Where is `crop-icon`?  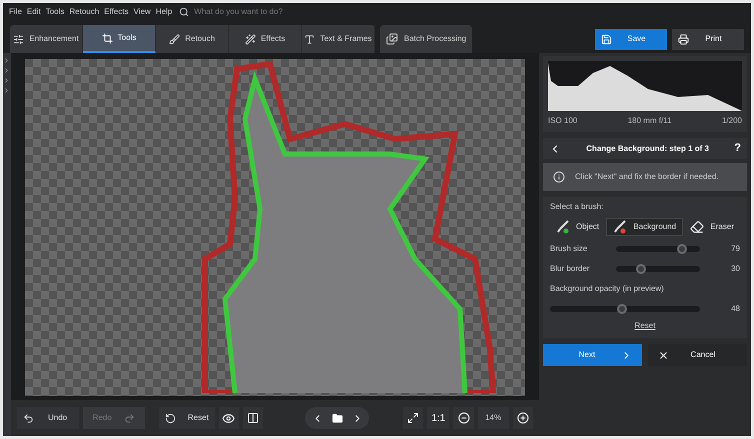
crop-icon is located at coordinates (107, 38).